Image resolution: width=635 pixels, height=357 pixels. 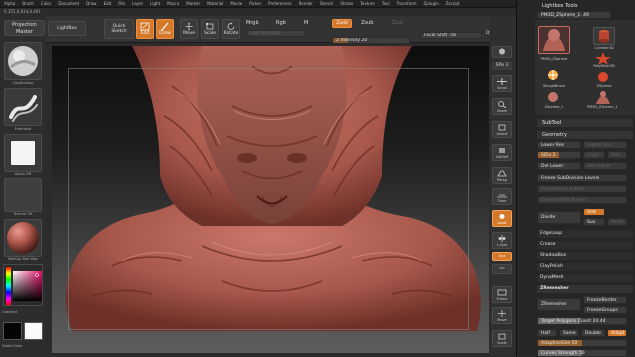 What do you see at coordinates (547, 333) in the screenshot?
I see `half-button: Half` at bounding box center [547, 333].